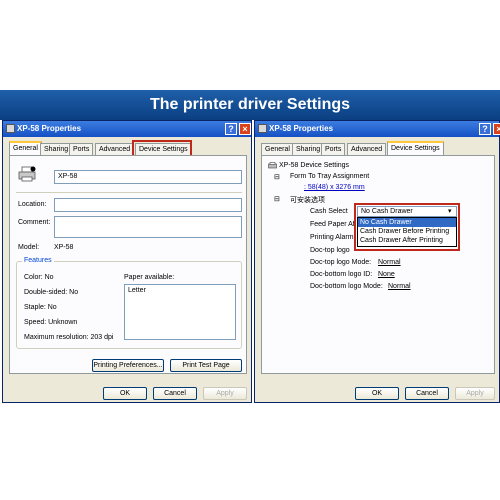 Image resolution: width=500 pixels, height=500 pixels. What do you see at coordinates (148, 177) in the screenshot?
I see `printer-name-field: XP-58` at bounding box center [148, 177].